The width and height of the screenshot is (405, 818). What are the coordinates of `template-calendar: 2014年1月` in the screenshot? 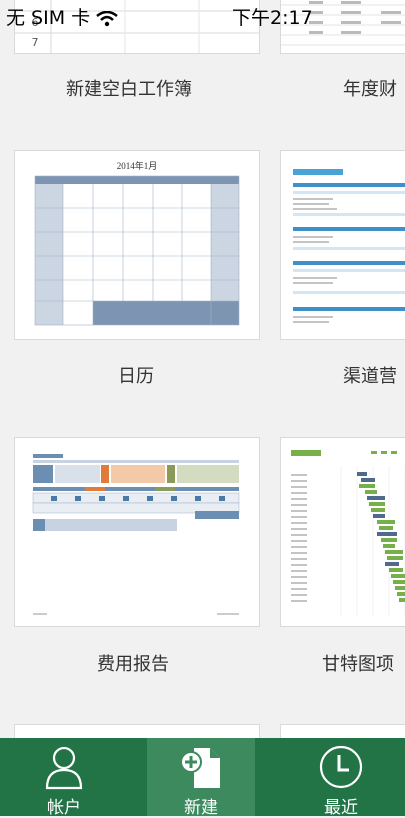 It's located at (137, 245).